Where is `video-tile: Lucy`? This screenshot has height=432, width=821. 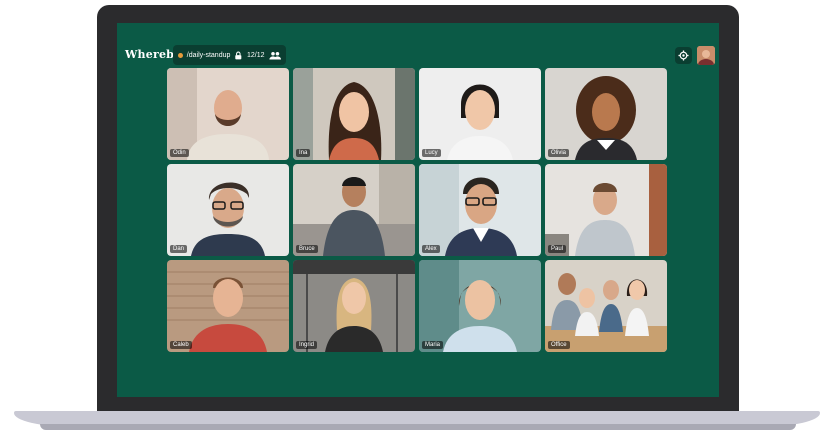 video-tile: Lucy is located at coordinates (480, 114).